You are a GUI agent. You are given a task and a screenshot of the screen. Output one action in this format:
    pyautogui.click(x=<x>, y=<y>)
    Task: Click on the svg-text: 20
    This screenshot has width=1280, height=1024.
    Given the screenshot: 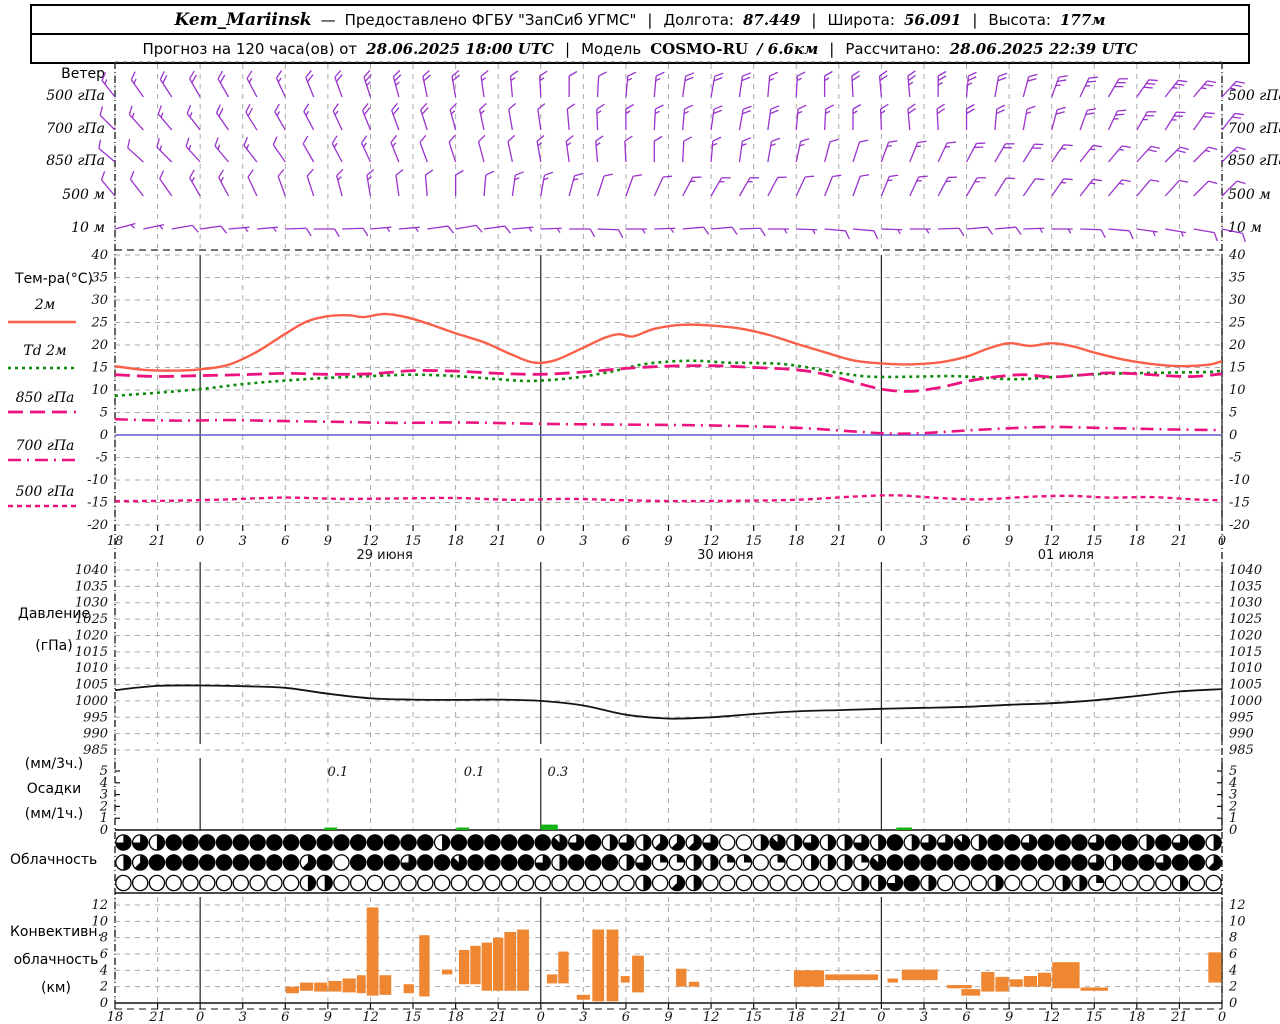 What is the action you would take?
    pyautogui.click(x=99, y=345)
    